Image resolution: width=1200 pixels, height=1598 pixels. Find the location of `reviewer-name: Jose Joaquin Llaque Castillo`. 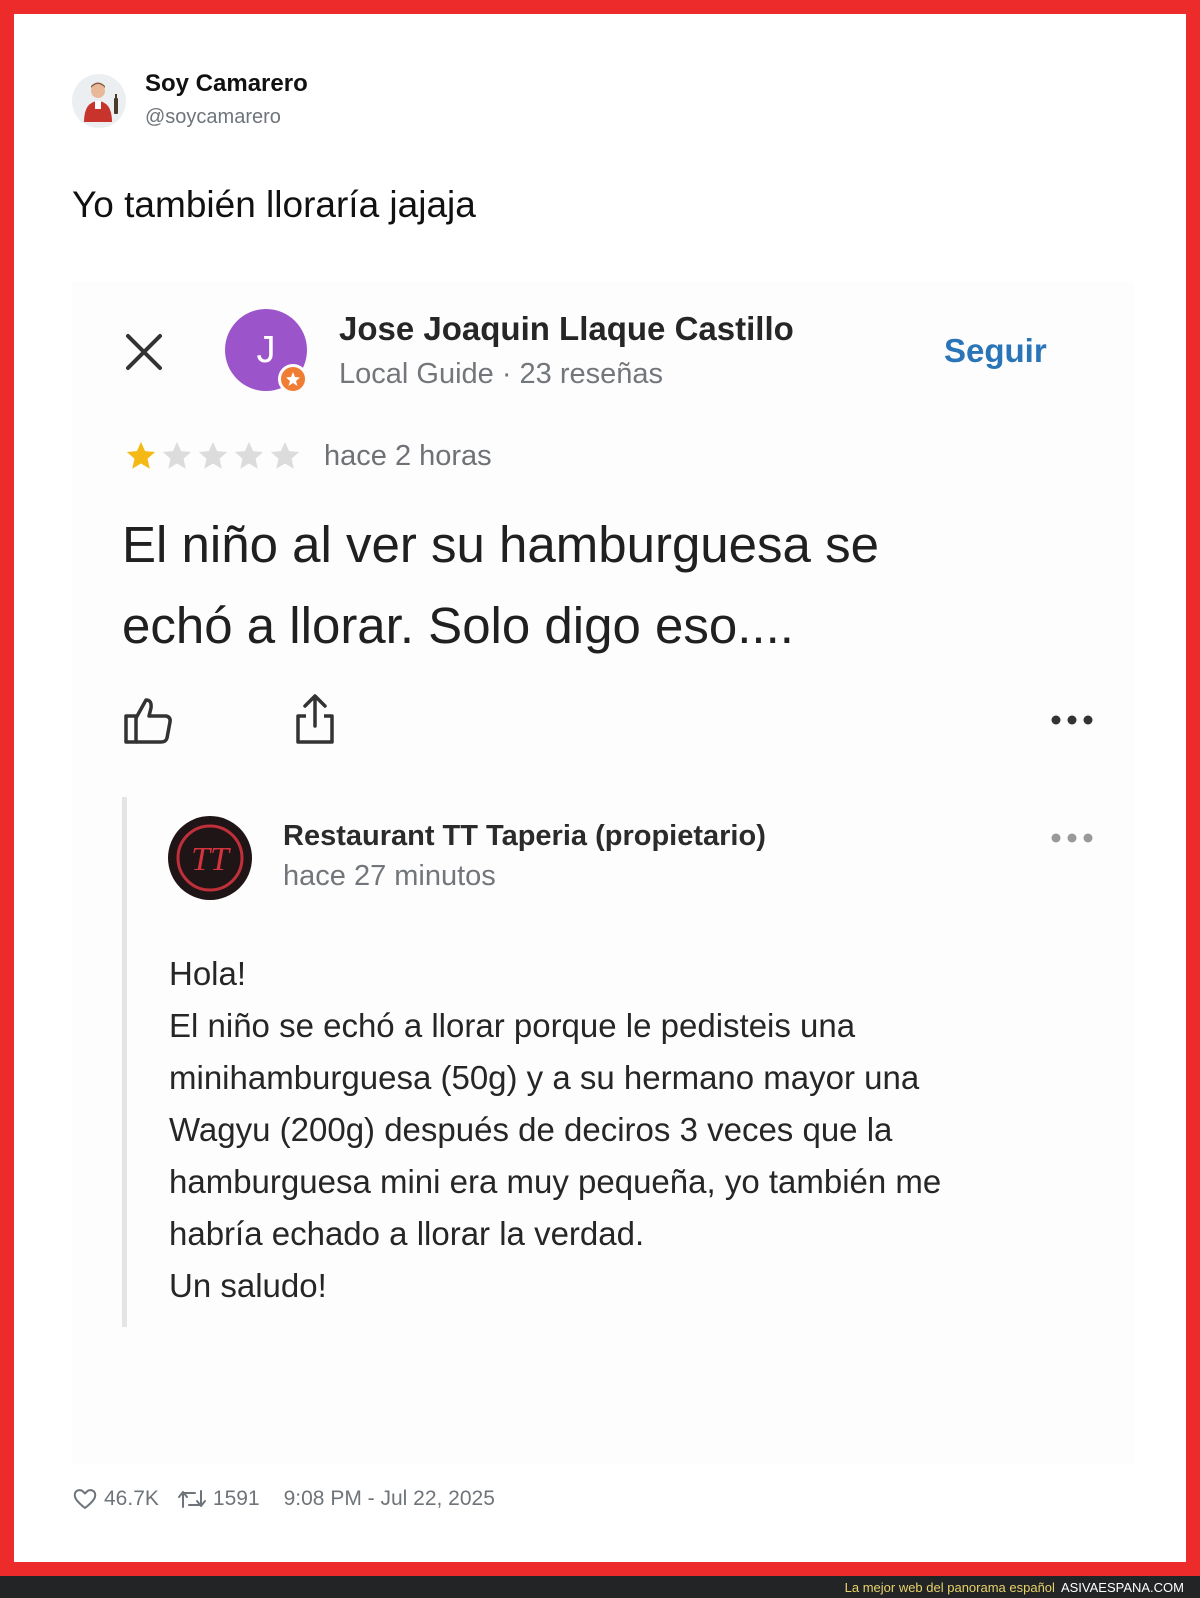

reviewer-name: Jose Joaquin Llaque Castillo is located at coordinates (566, 329).